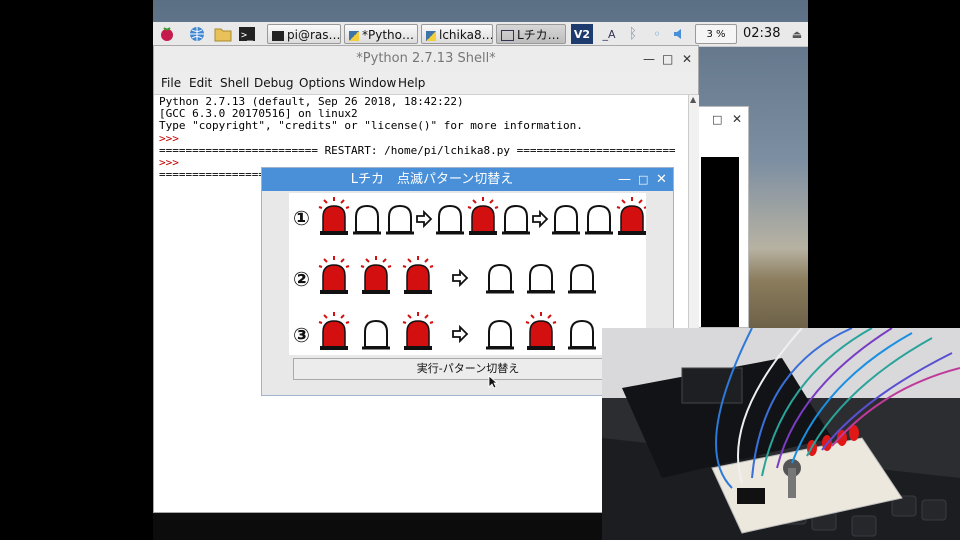  I want to click on run-pattern-switch-button: 実行-パターン切替え, so click(468, 369).